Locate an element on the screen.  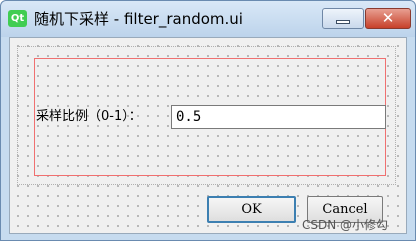
minimize-button is located at coordinates (343, 18).